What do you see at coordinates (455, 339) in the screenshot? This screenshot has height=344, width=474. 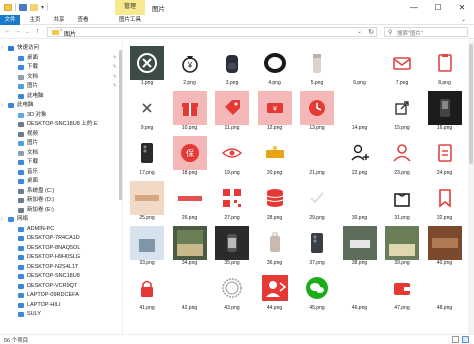 I see `details-view-icon` at bounding box center [455, 339].